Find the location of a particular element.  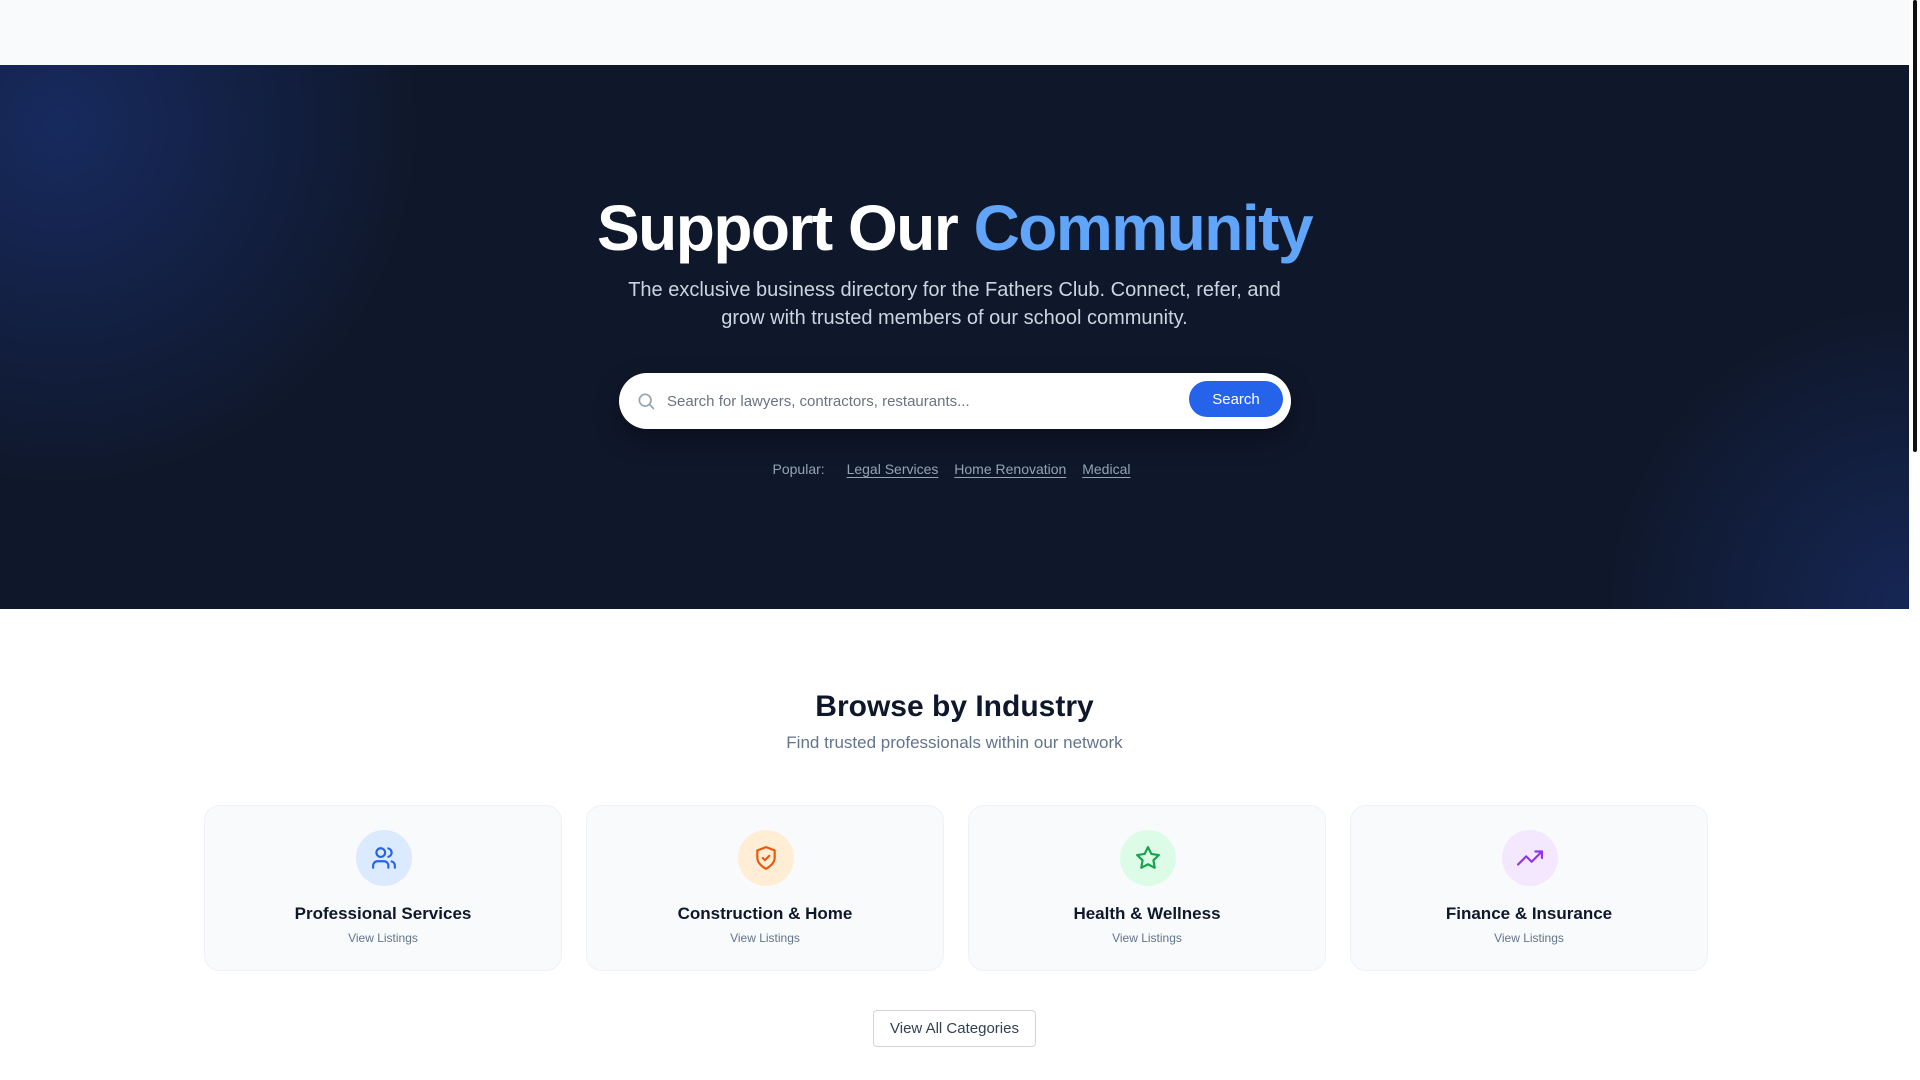

category-title: Professional Services is located at coordinates (383, 913).